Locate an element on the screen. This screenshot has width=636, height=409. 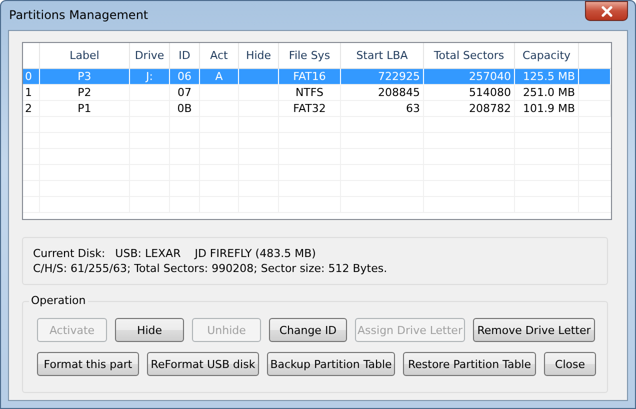
table-cell: P2 is located at coordinates (85, 93).